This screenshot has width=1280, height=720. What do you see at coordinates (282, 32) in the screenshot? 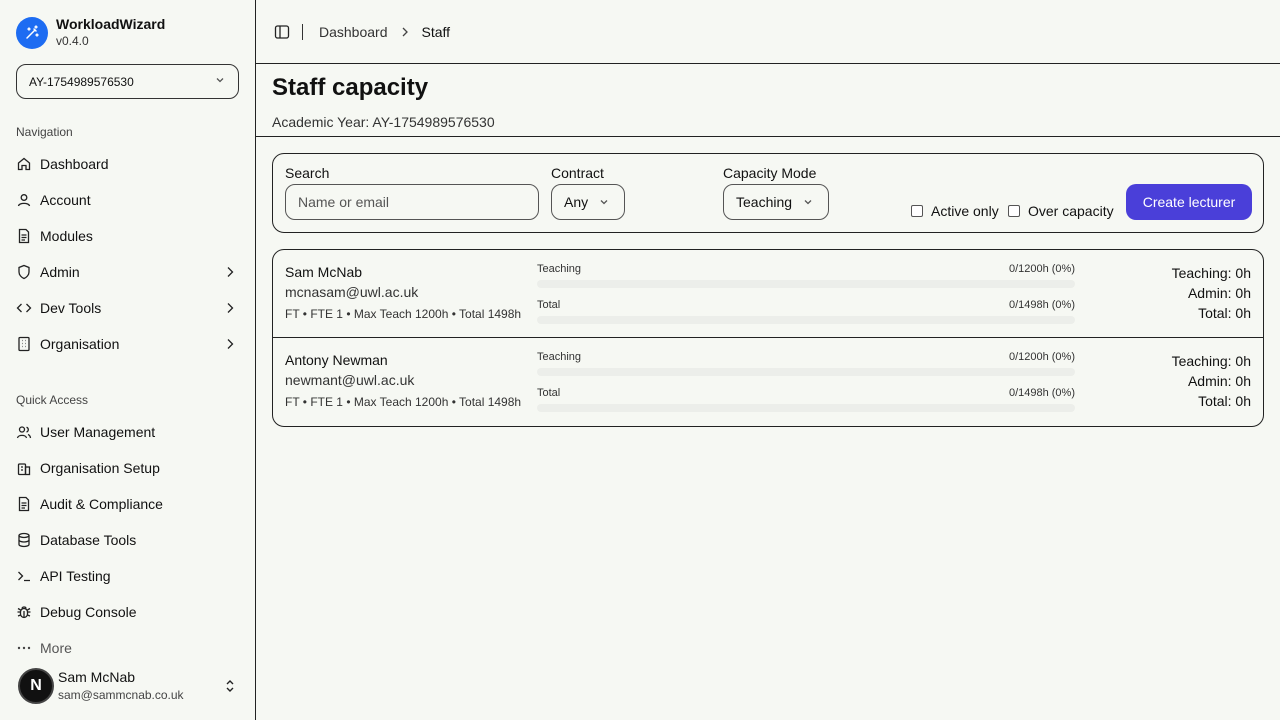
I see `sidebar-toggle-icon` at bounding box center [282, 32].